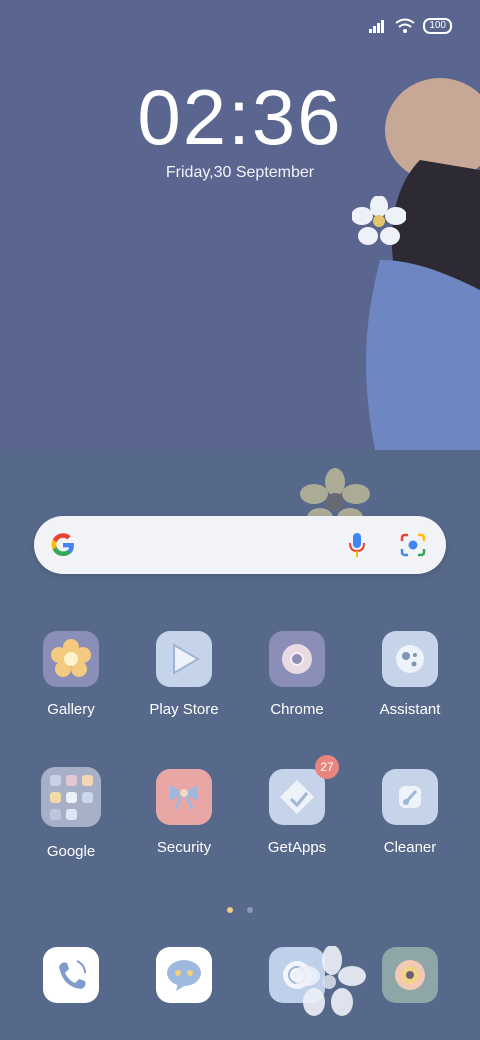 This screenshot has height=1040, width=480. I want to click on folder-icon, so click(71, 797).